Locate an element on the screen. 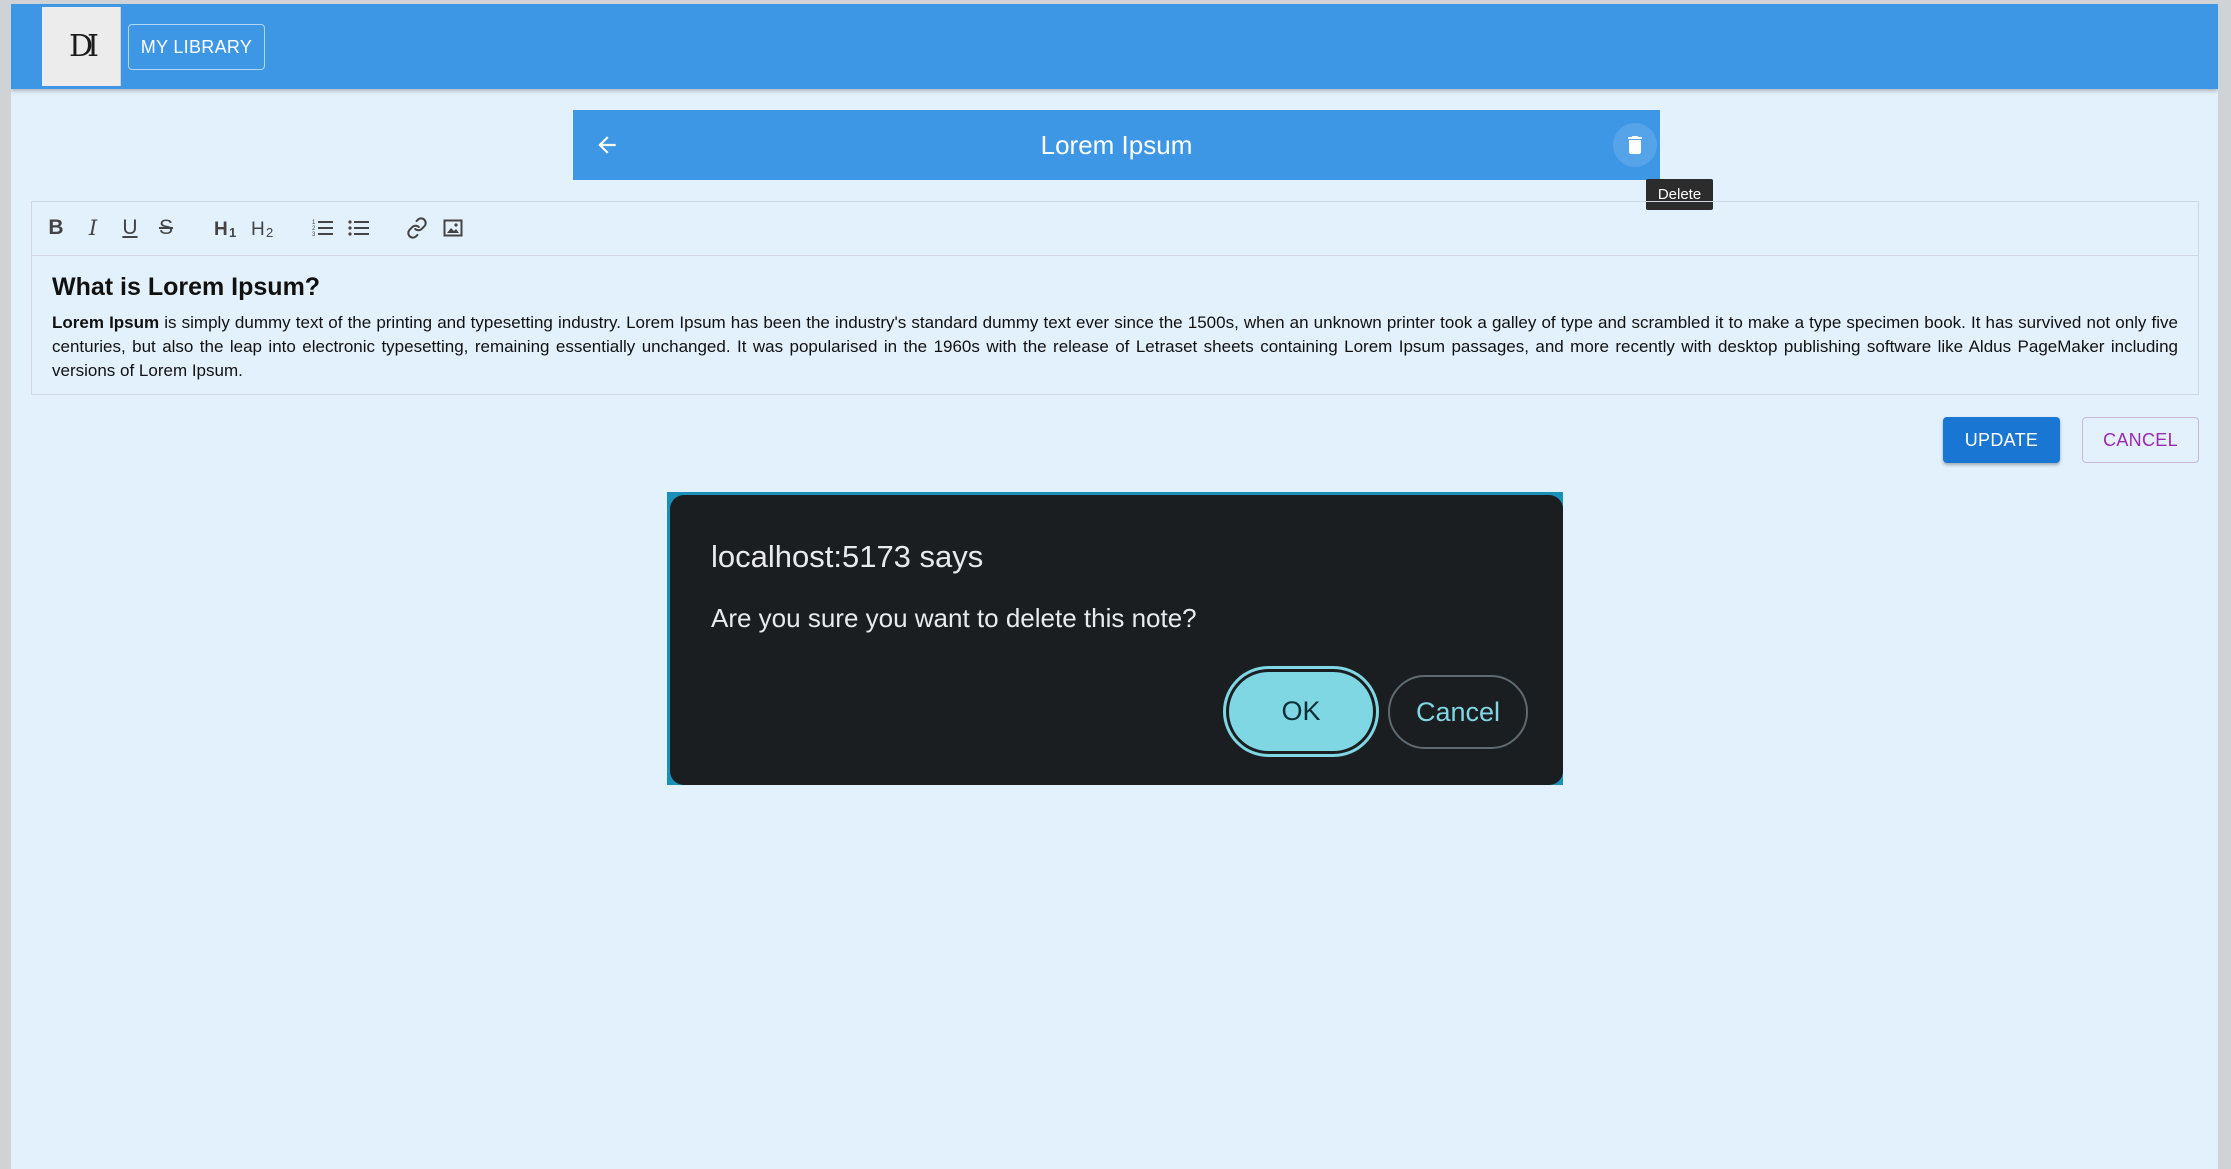  bullet-list-button is located at coordinates (359, 228).